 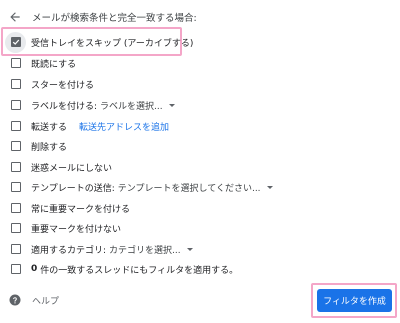 I want to click on option-label: 受信トレイをスキップ (アーカイブする), so click(x=112, y=43).